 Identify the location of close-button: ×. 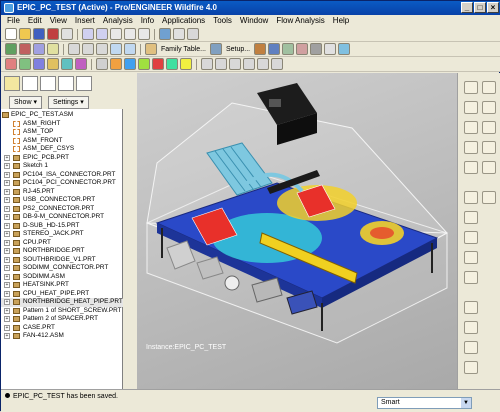
(493, 7).